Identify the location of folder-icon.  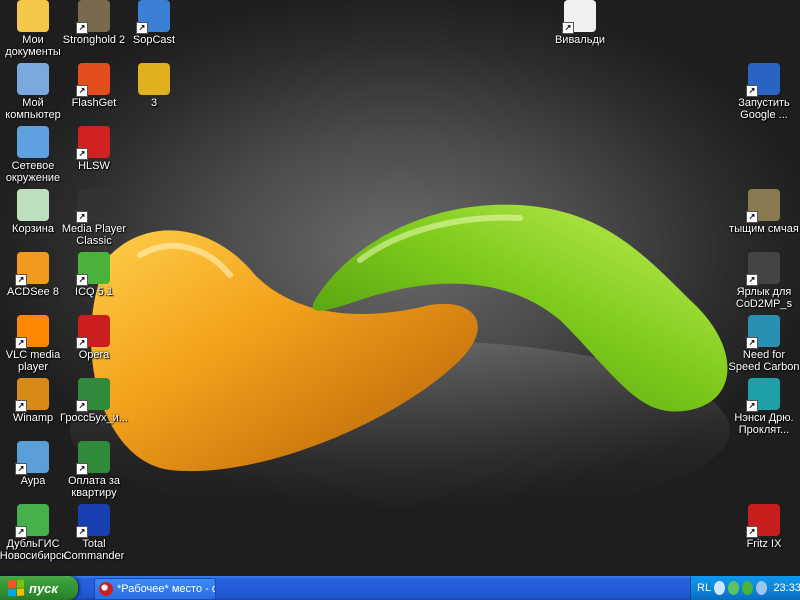
(33, 16).